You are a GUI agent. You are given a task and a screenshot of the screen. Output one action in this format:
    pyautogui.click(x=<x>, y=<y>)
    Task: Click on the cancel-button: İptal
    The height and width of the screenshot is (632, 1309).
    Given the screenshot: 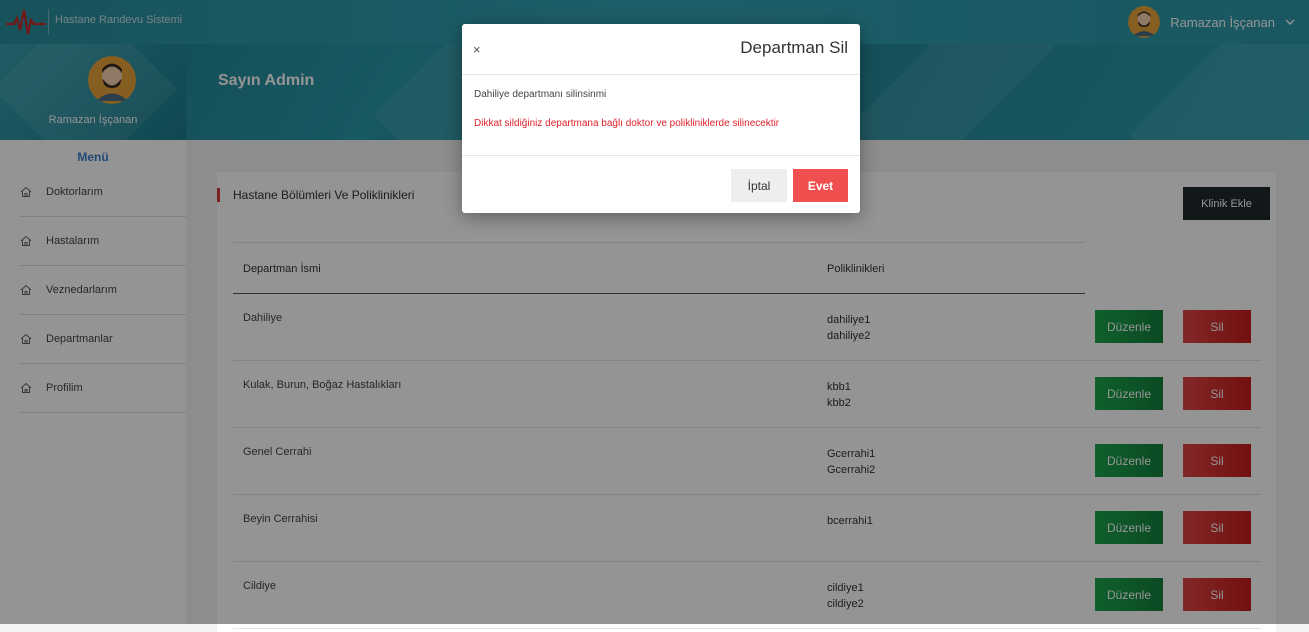 What is the action you would take?
    pyautogui.click(x=759, y=185)
    